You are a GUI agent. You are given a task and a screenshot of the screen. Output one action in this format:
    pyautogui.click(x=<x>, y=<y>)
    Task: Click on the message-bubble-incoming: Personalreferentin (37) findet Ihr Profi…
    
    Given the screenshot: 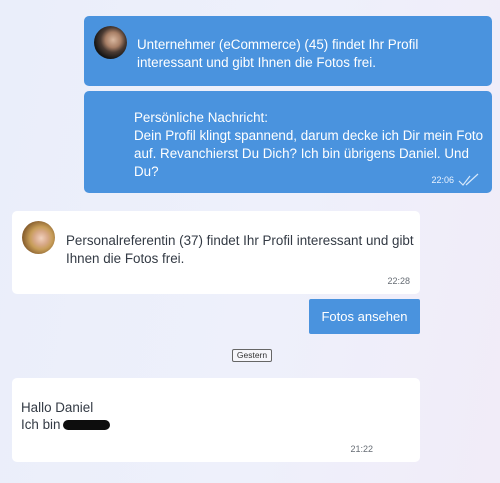 What is the action you would take?
    pyautogui.click(x=216, y=252)
    